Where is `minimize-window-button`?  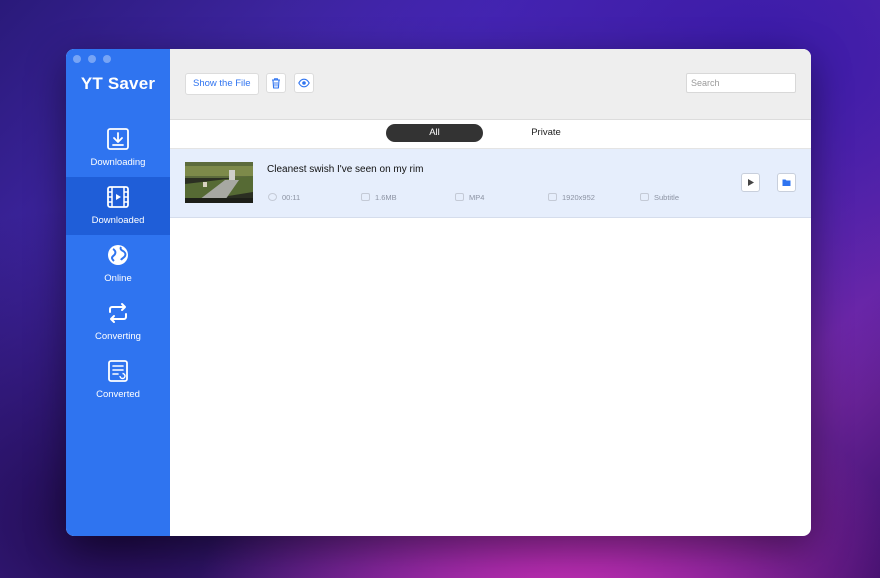 minimize-window-button is located at coordinates (92, 59).